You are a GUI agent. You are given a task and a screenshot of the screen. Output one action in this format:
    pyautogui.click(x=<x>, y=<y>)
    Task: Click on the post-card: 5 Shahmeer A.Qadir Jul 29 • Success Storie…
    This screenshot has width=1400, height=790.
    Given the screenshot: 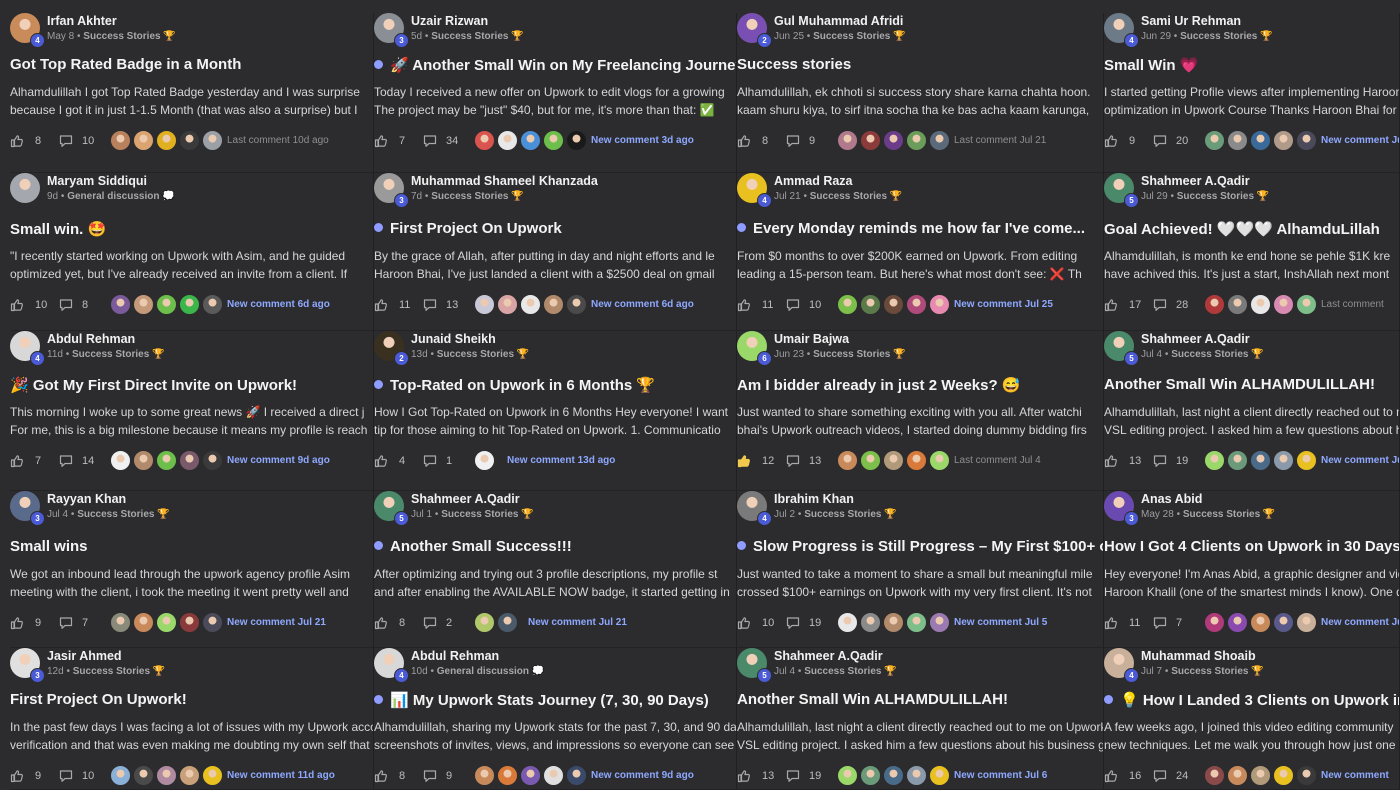 What is the action you would take?
    pyautogui.click(x=1252, y=252)
    